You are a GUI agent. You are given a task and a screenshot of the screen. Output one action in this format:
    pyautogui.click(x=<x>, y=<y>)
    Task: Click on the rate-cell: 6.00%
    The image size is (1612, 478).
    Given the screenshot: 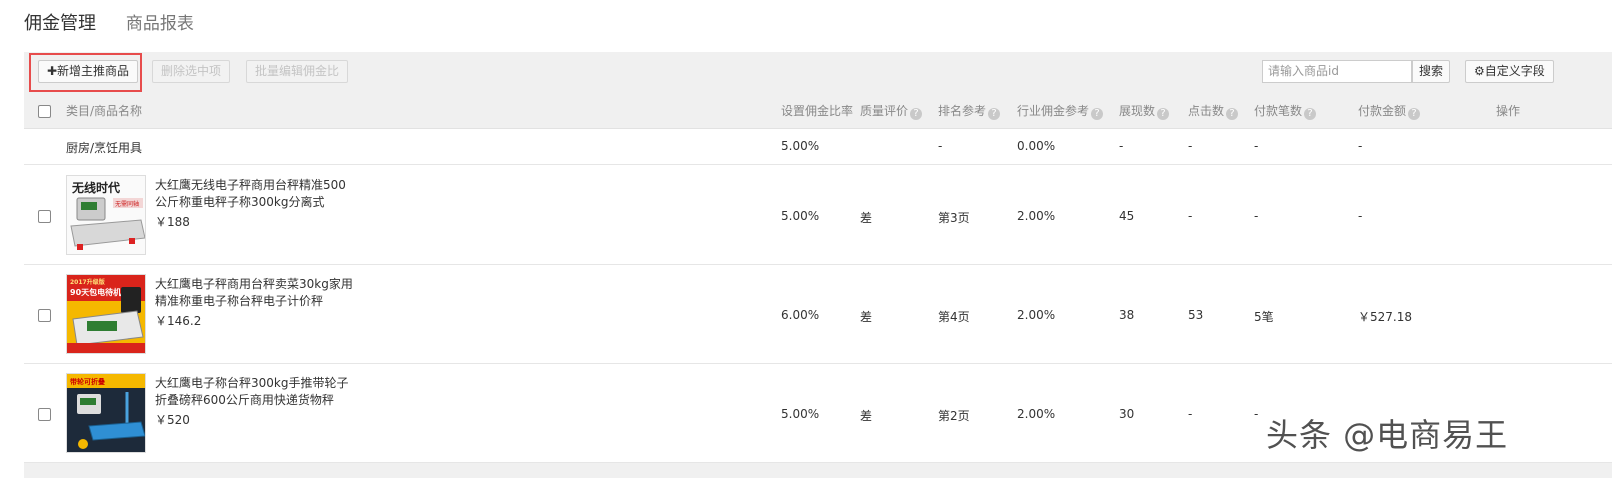 What is the action you would take?
    pyautogui.click(x=800, y=315)
    